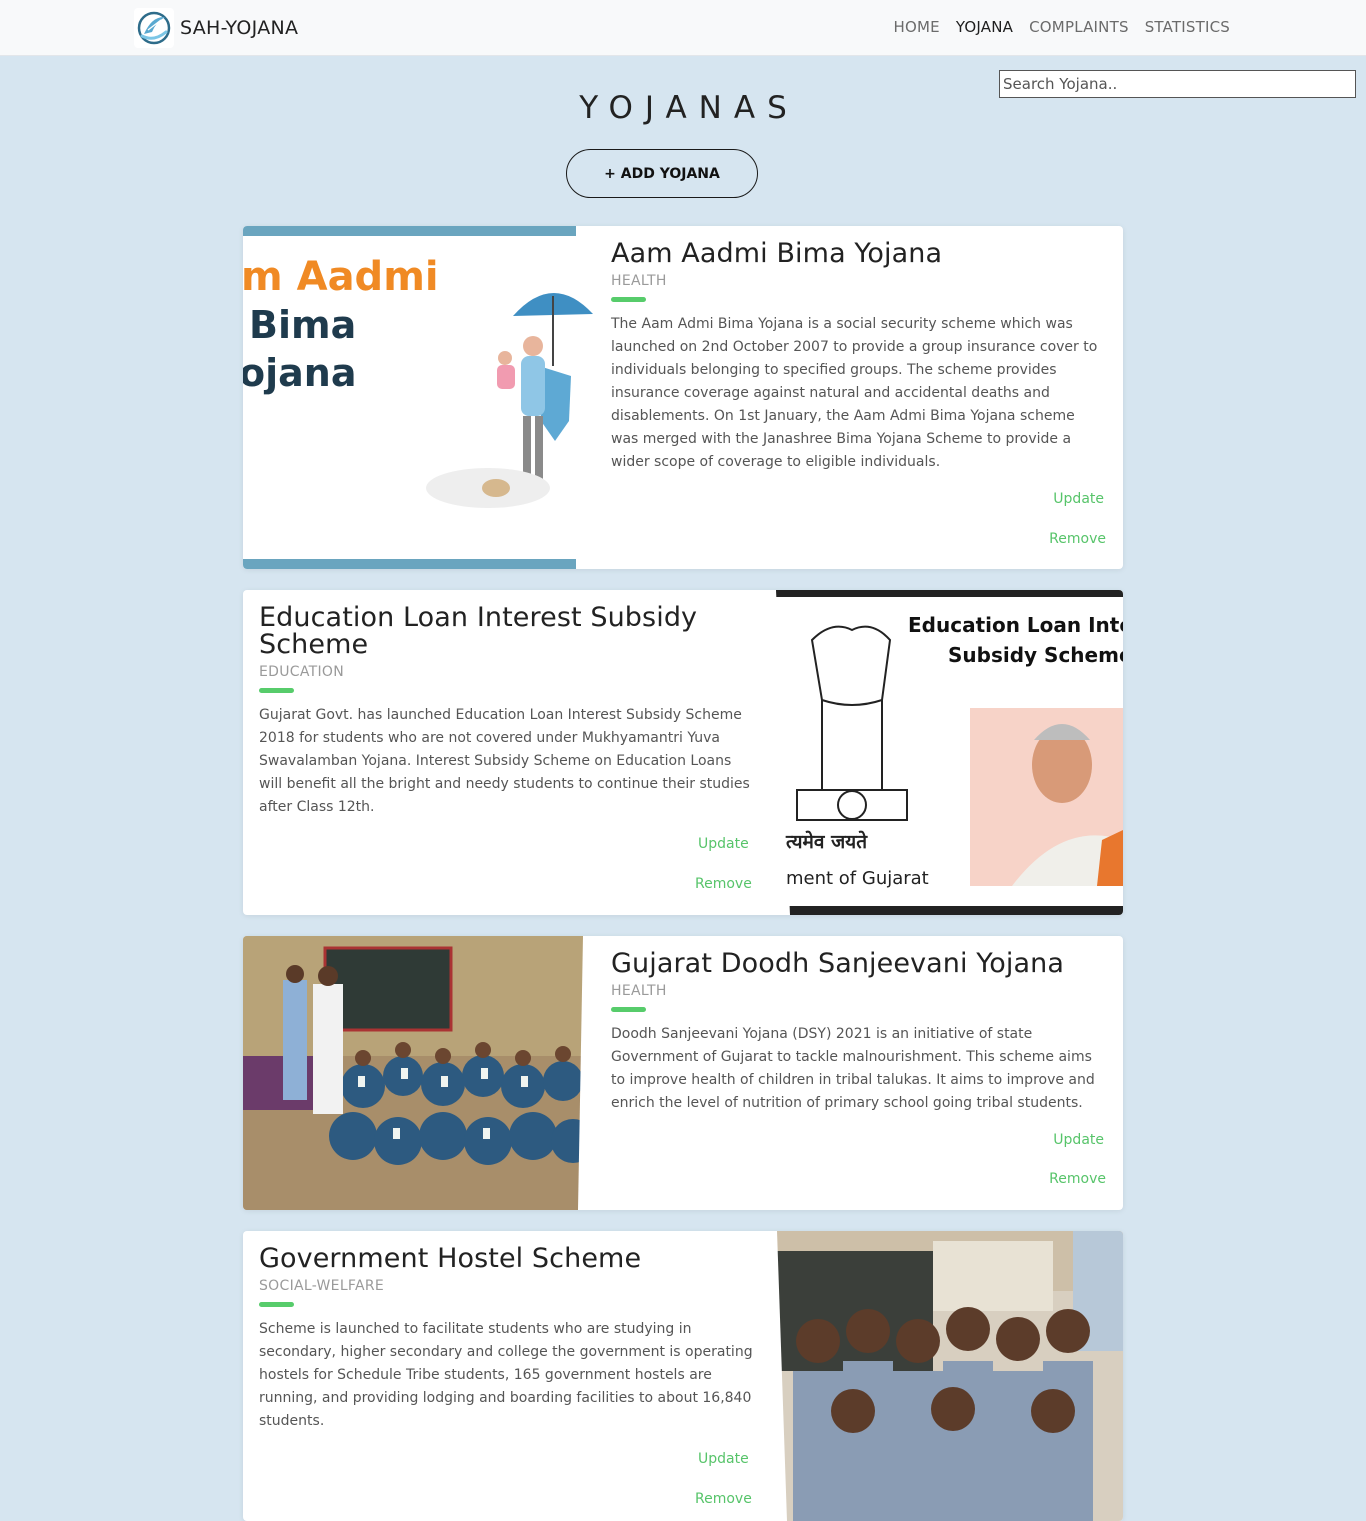 This screenshot has width=1366, height=1521. What do you see at coordinates (984, 27) in the screenshot?
I see `nav-yojana: YOJANA` at bounding box center [984, 27].